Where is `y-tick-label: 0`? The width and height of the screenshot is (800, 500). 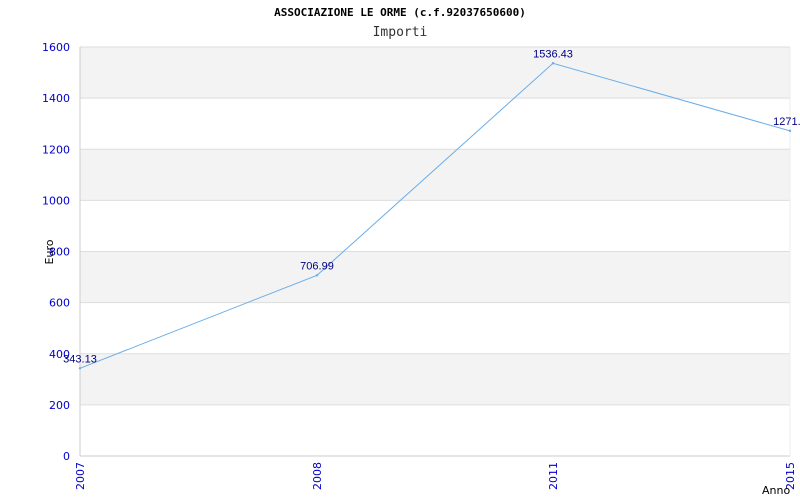 y-tick-label: 0 is located at coordinates (66, 456).